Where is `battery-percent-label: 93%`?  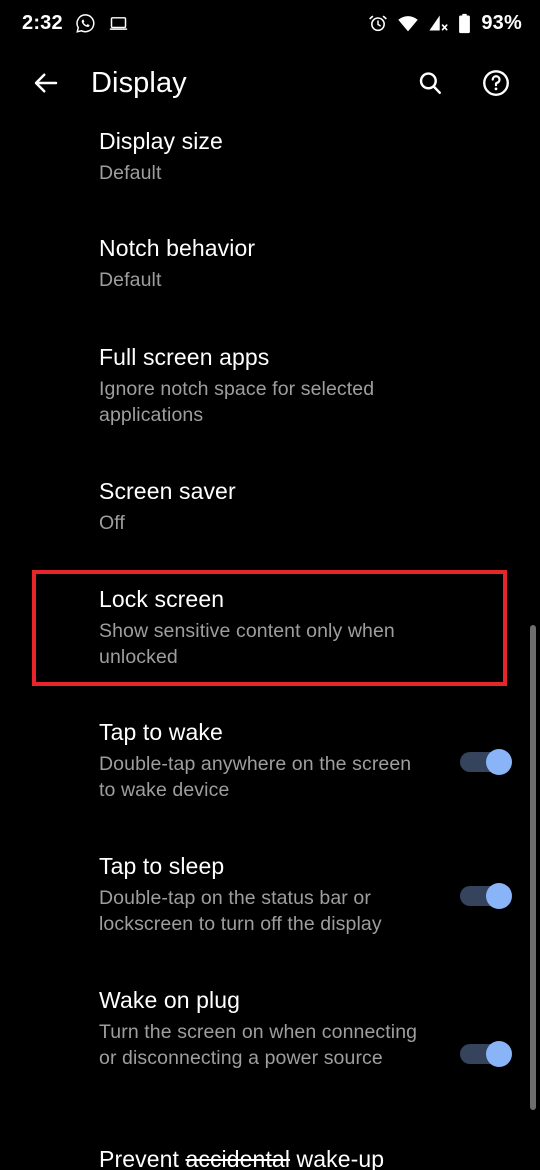
battery-percent-label: 93% is located at coordinates (501, 23).